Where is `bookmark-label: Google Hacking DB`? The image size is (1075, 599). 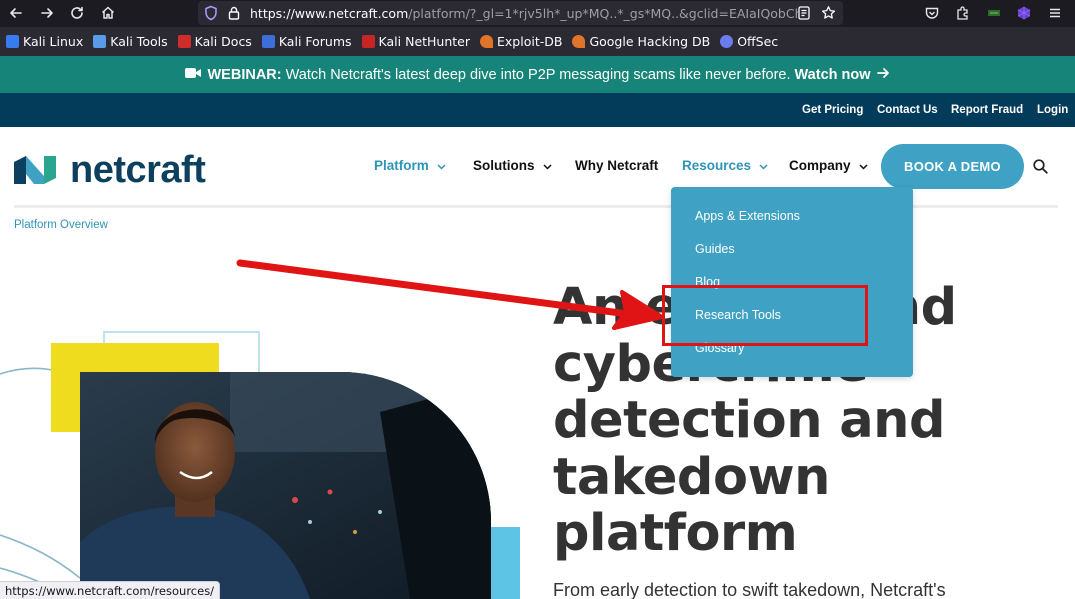
bookmark-label: Google Hacking DB is located at coordinates (650, 41).